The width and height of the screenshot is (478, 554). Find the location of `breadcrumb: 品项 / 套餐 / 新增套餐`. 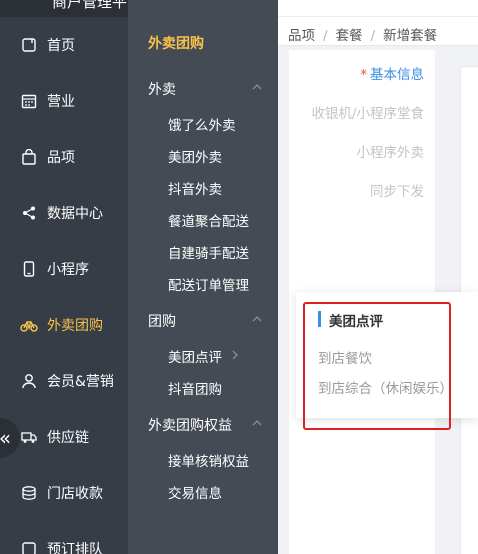

breadcrumb: 品项 / 套餐 / 新增套餐 is located at coordinates (362, 34).